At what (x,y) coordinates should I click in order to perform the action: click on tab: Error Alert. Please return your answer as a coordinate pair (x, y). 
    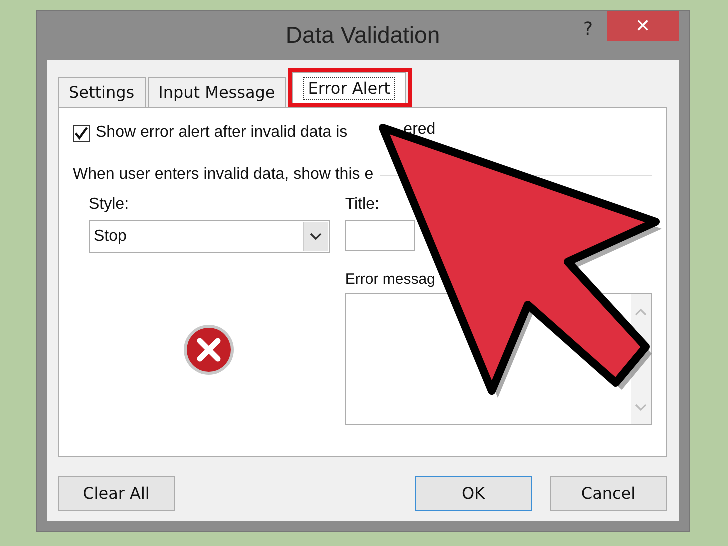
    Looking at the image, I should click on (349, 87).